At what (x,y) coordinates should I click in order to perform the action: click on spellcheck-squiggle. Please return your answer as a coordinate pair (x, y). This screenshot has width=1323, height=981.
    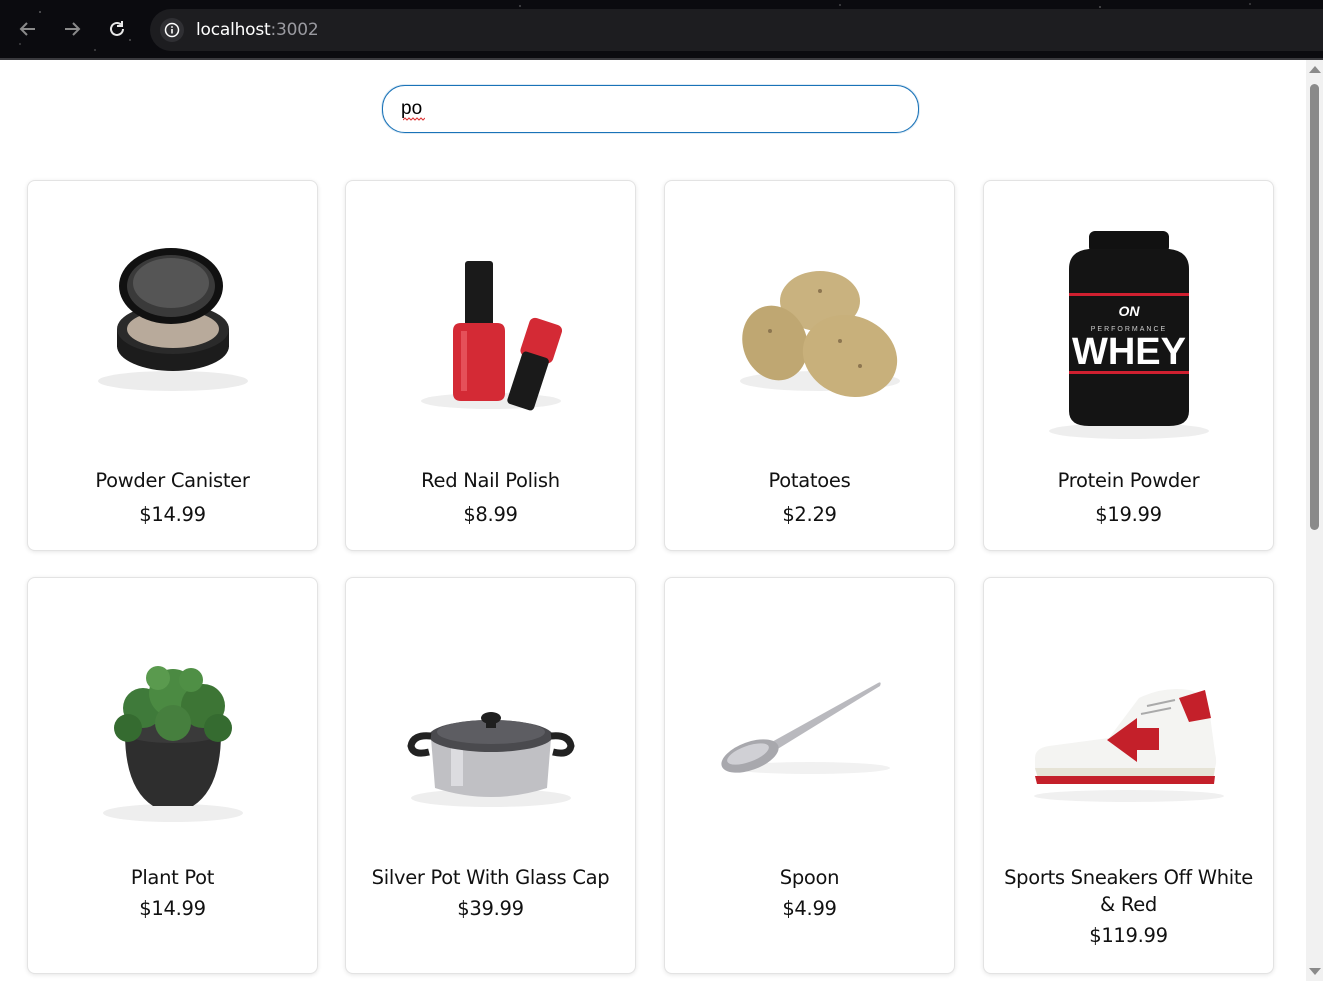
    Looking at the image, I should click on (414, 119).